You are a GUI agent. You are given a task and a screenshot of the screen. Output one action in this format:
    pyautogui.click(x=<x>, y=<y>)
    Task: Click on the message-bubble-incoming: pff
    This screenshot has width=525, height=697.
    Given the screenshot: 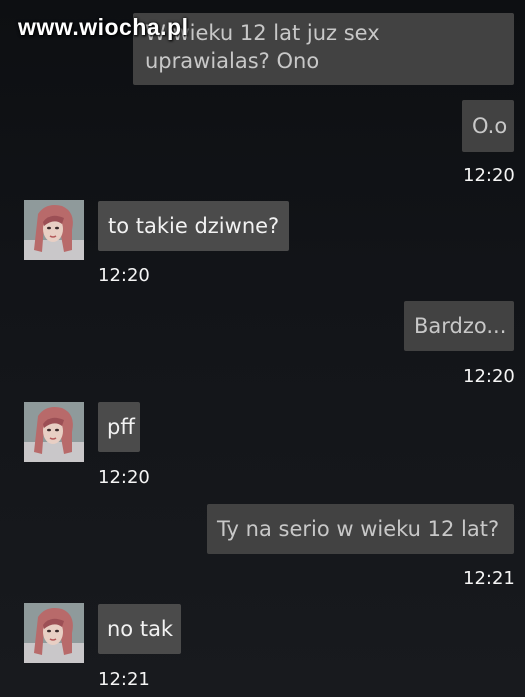 What is the action you would take?
    pyautogui.click(x=119, y=427)
    